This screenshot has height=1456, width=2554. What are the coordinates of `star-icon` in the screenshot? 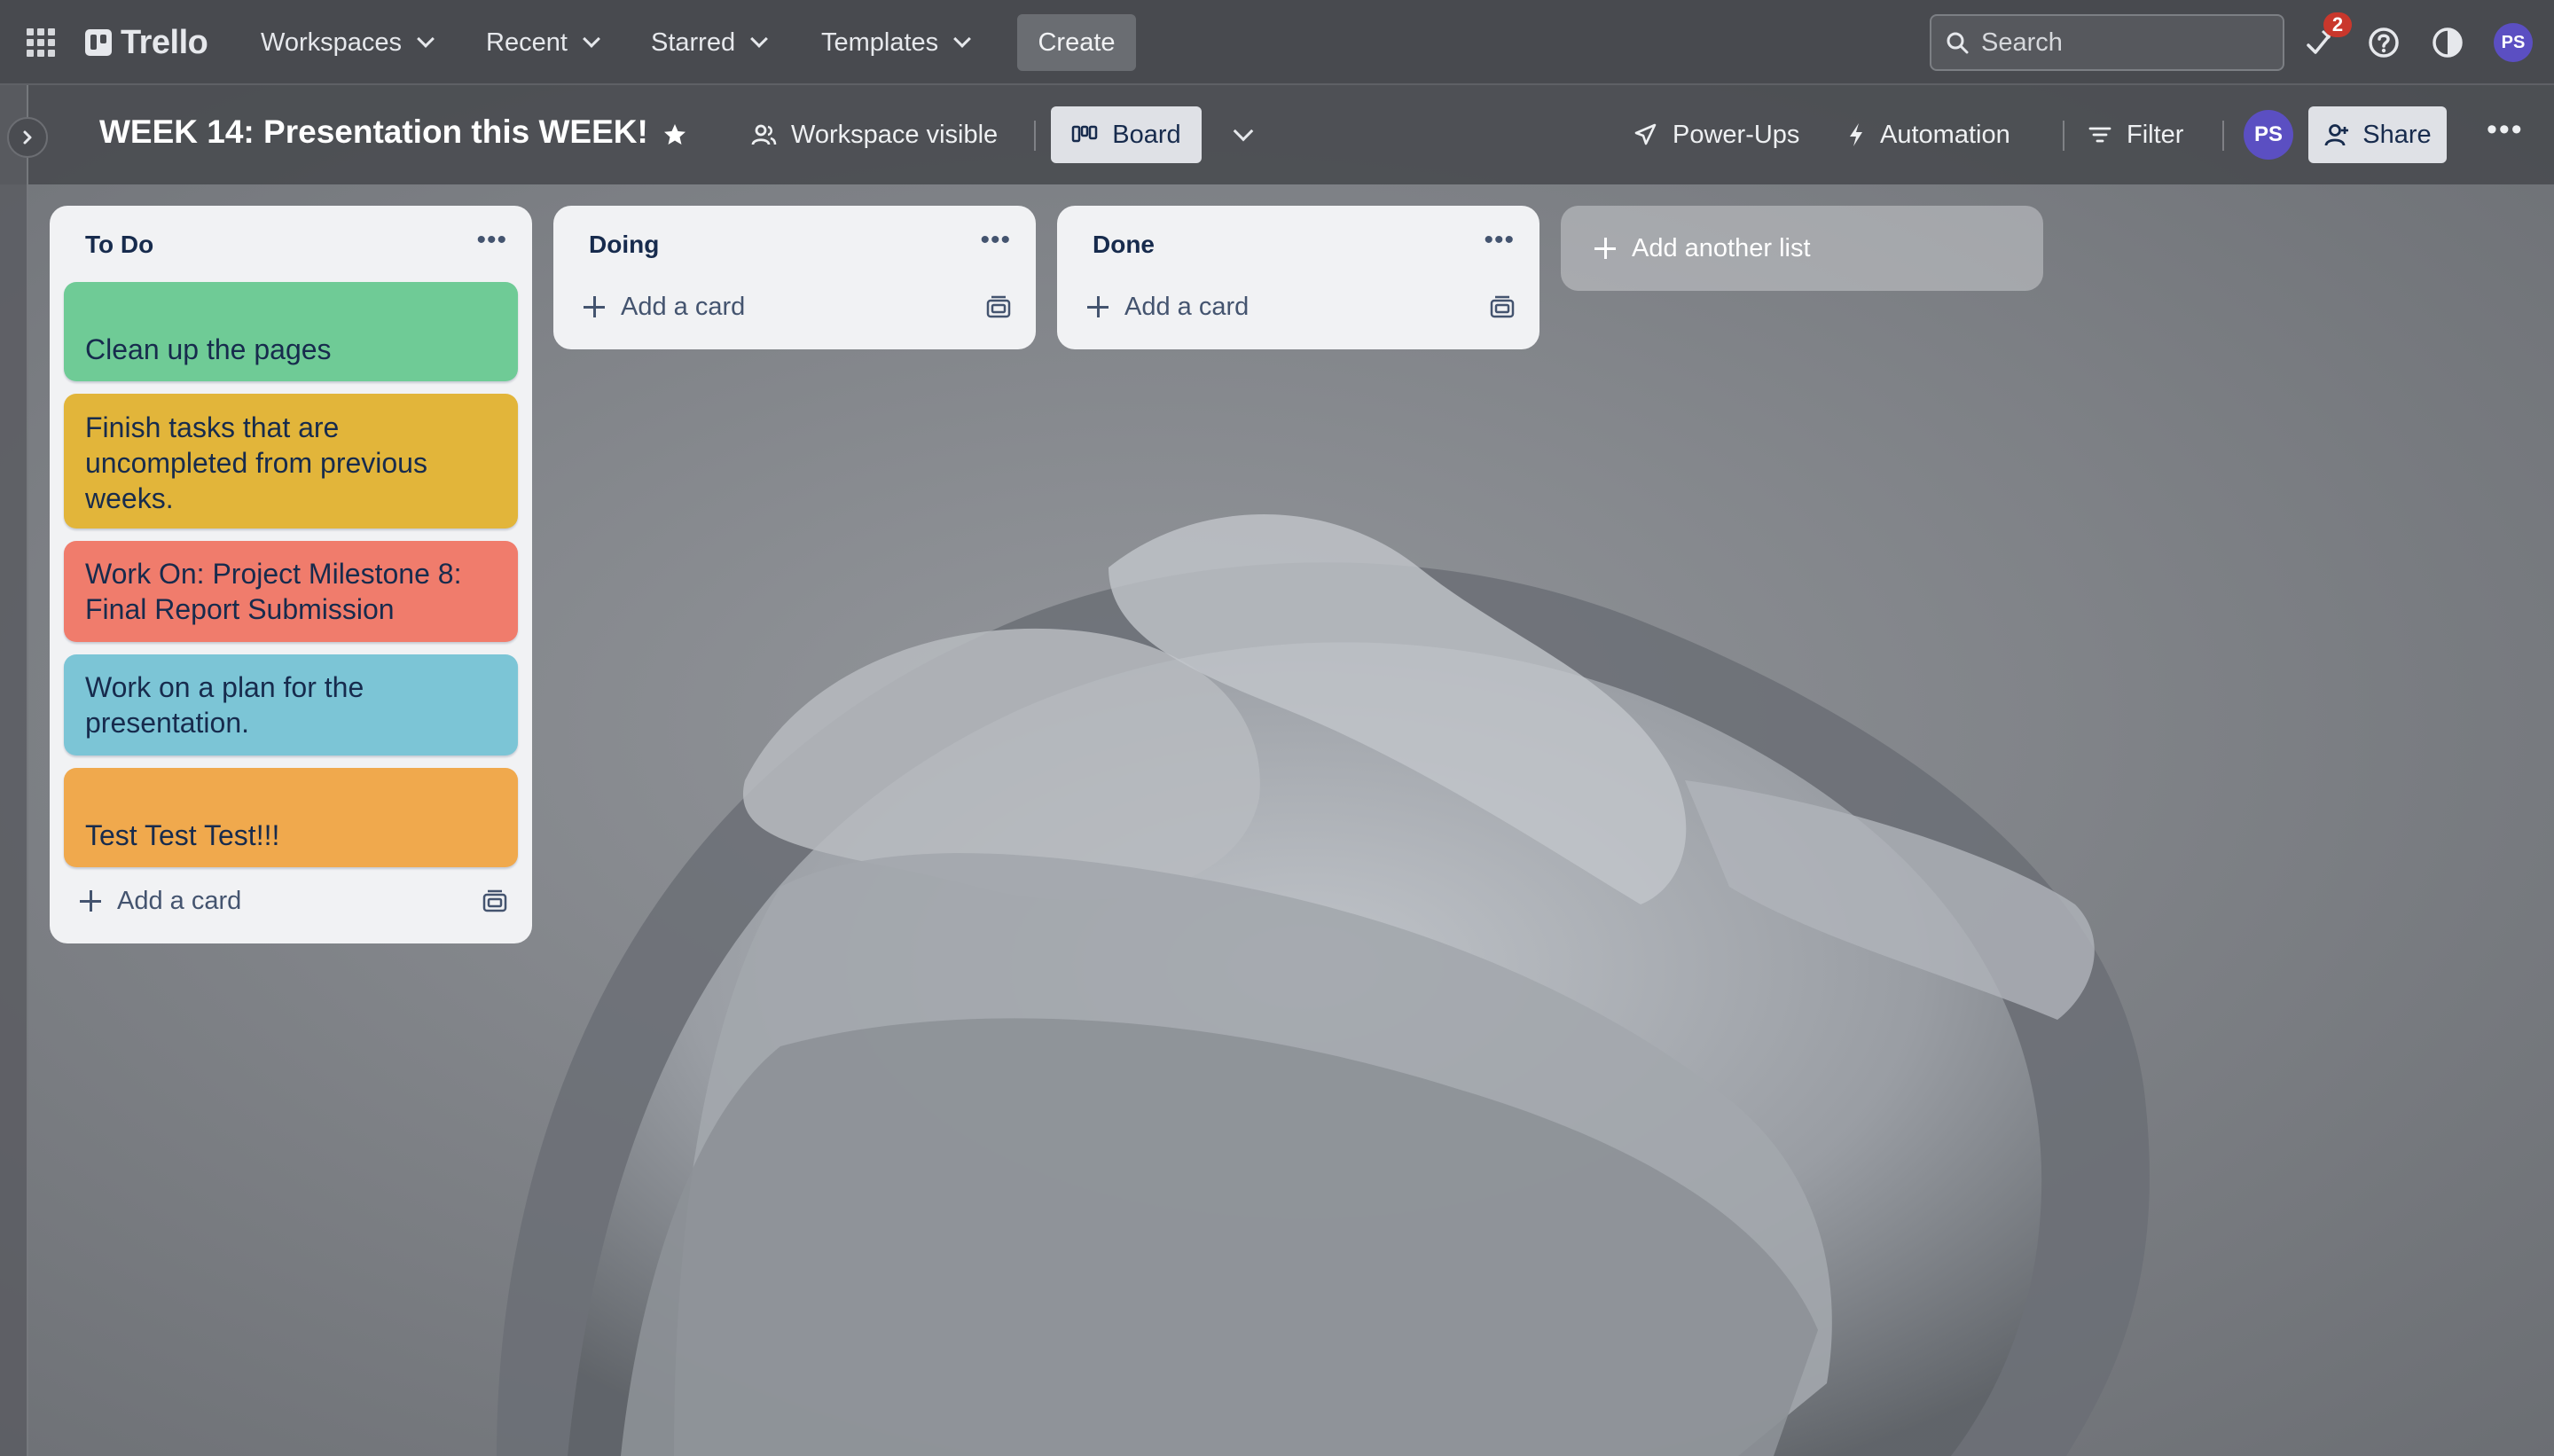 It's located at (675, 134).